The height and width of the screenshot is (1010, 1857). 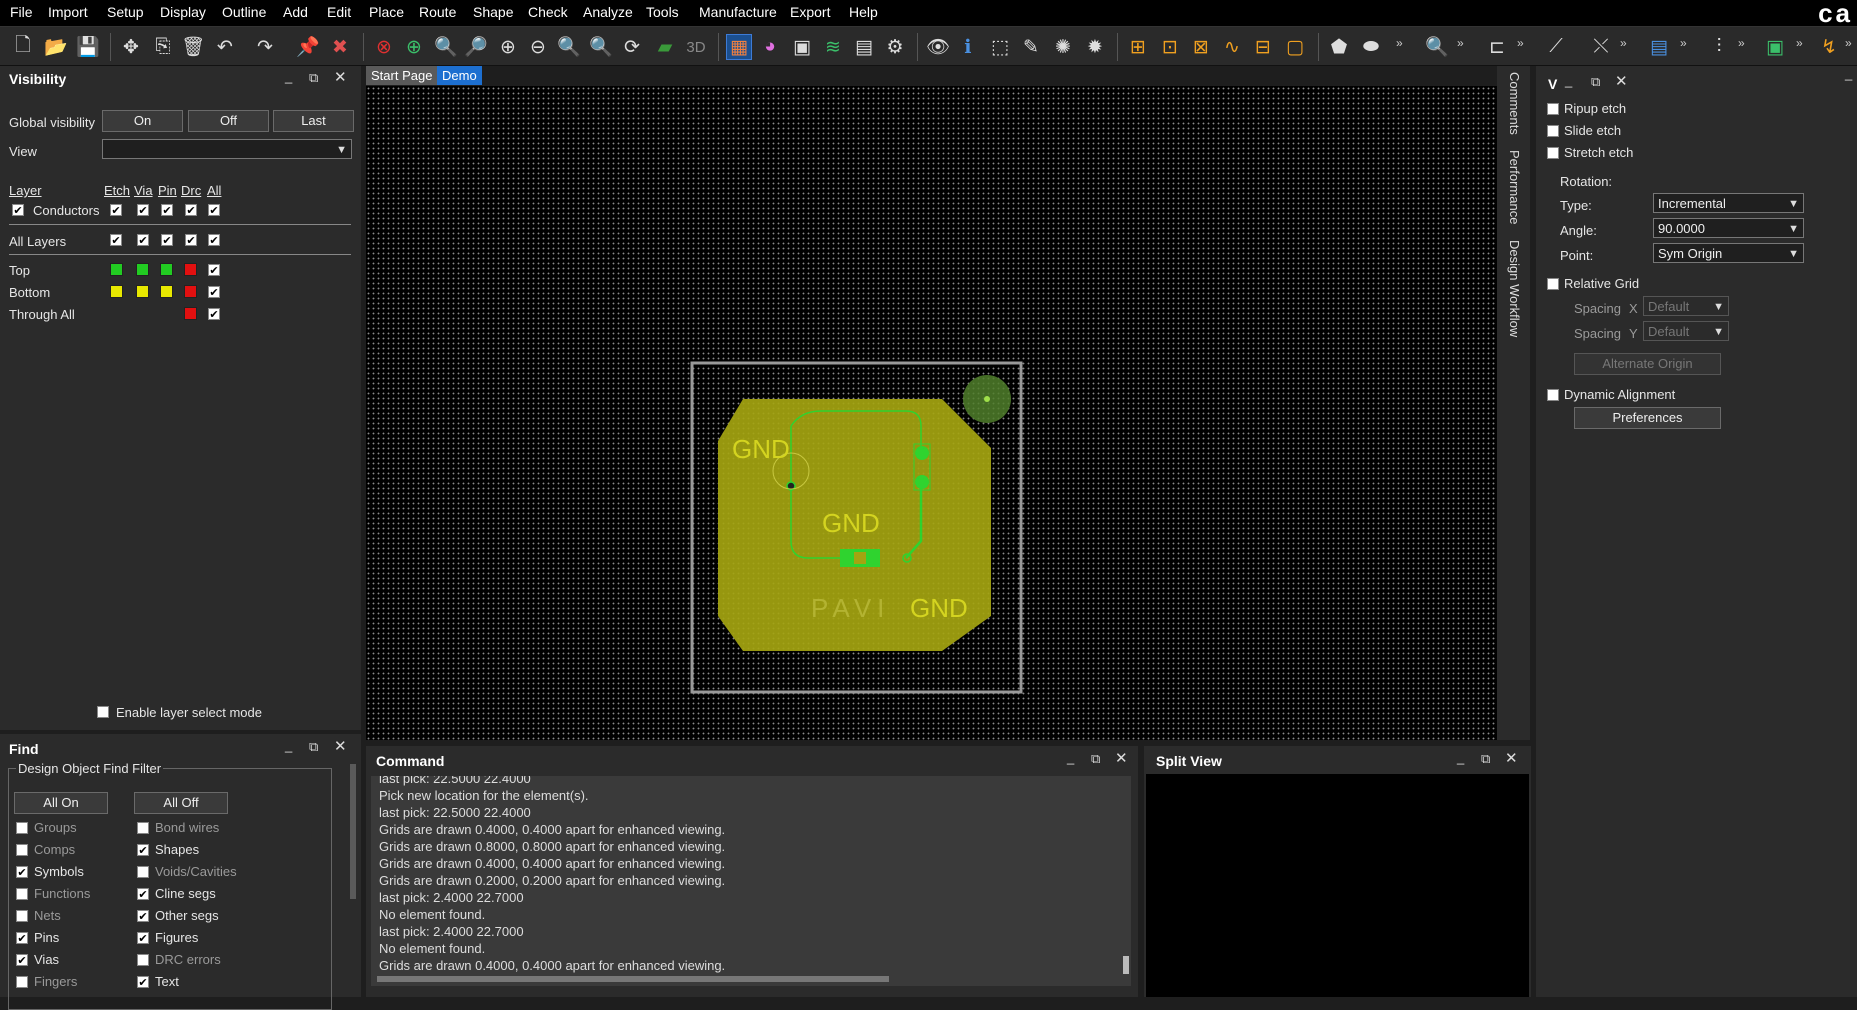 What do you see at coordinates (143, 850) in the screenshot?
I see `find-shapes-checkbox` at bounding box center [143, 850].